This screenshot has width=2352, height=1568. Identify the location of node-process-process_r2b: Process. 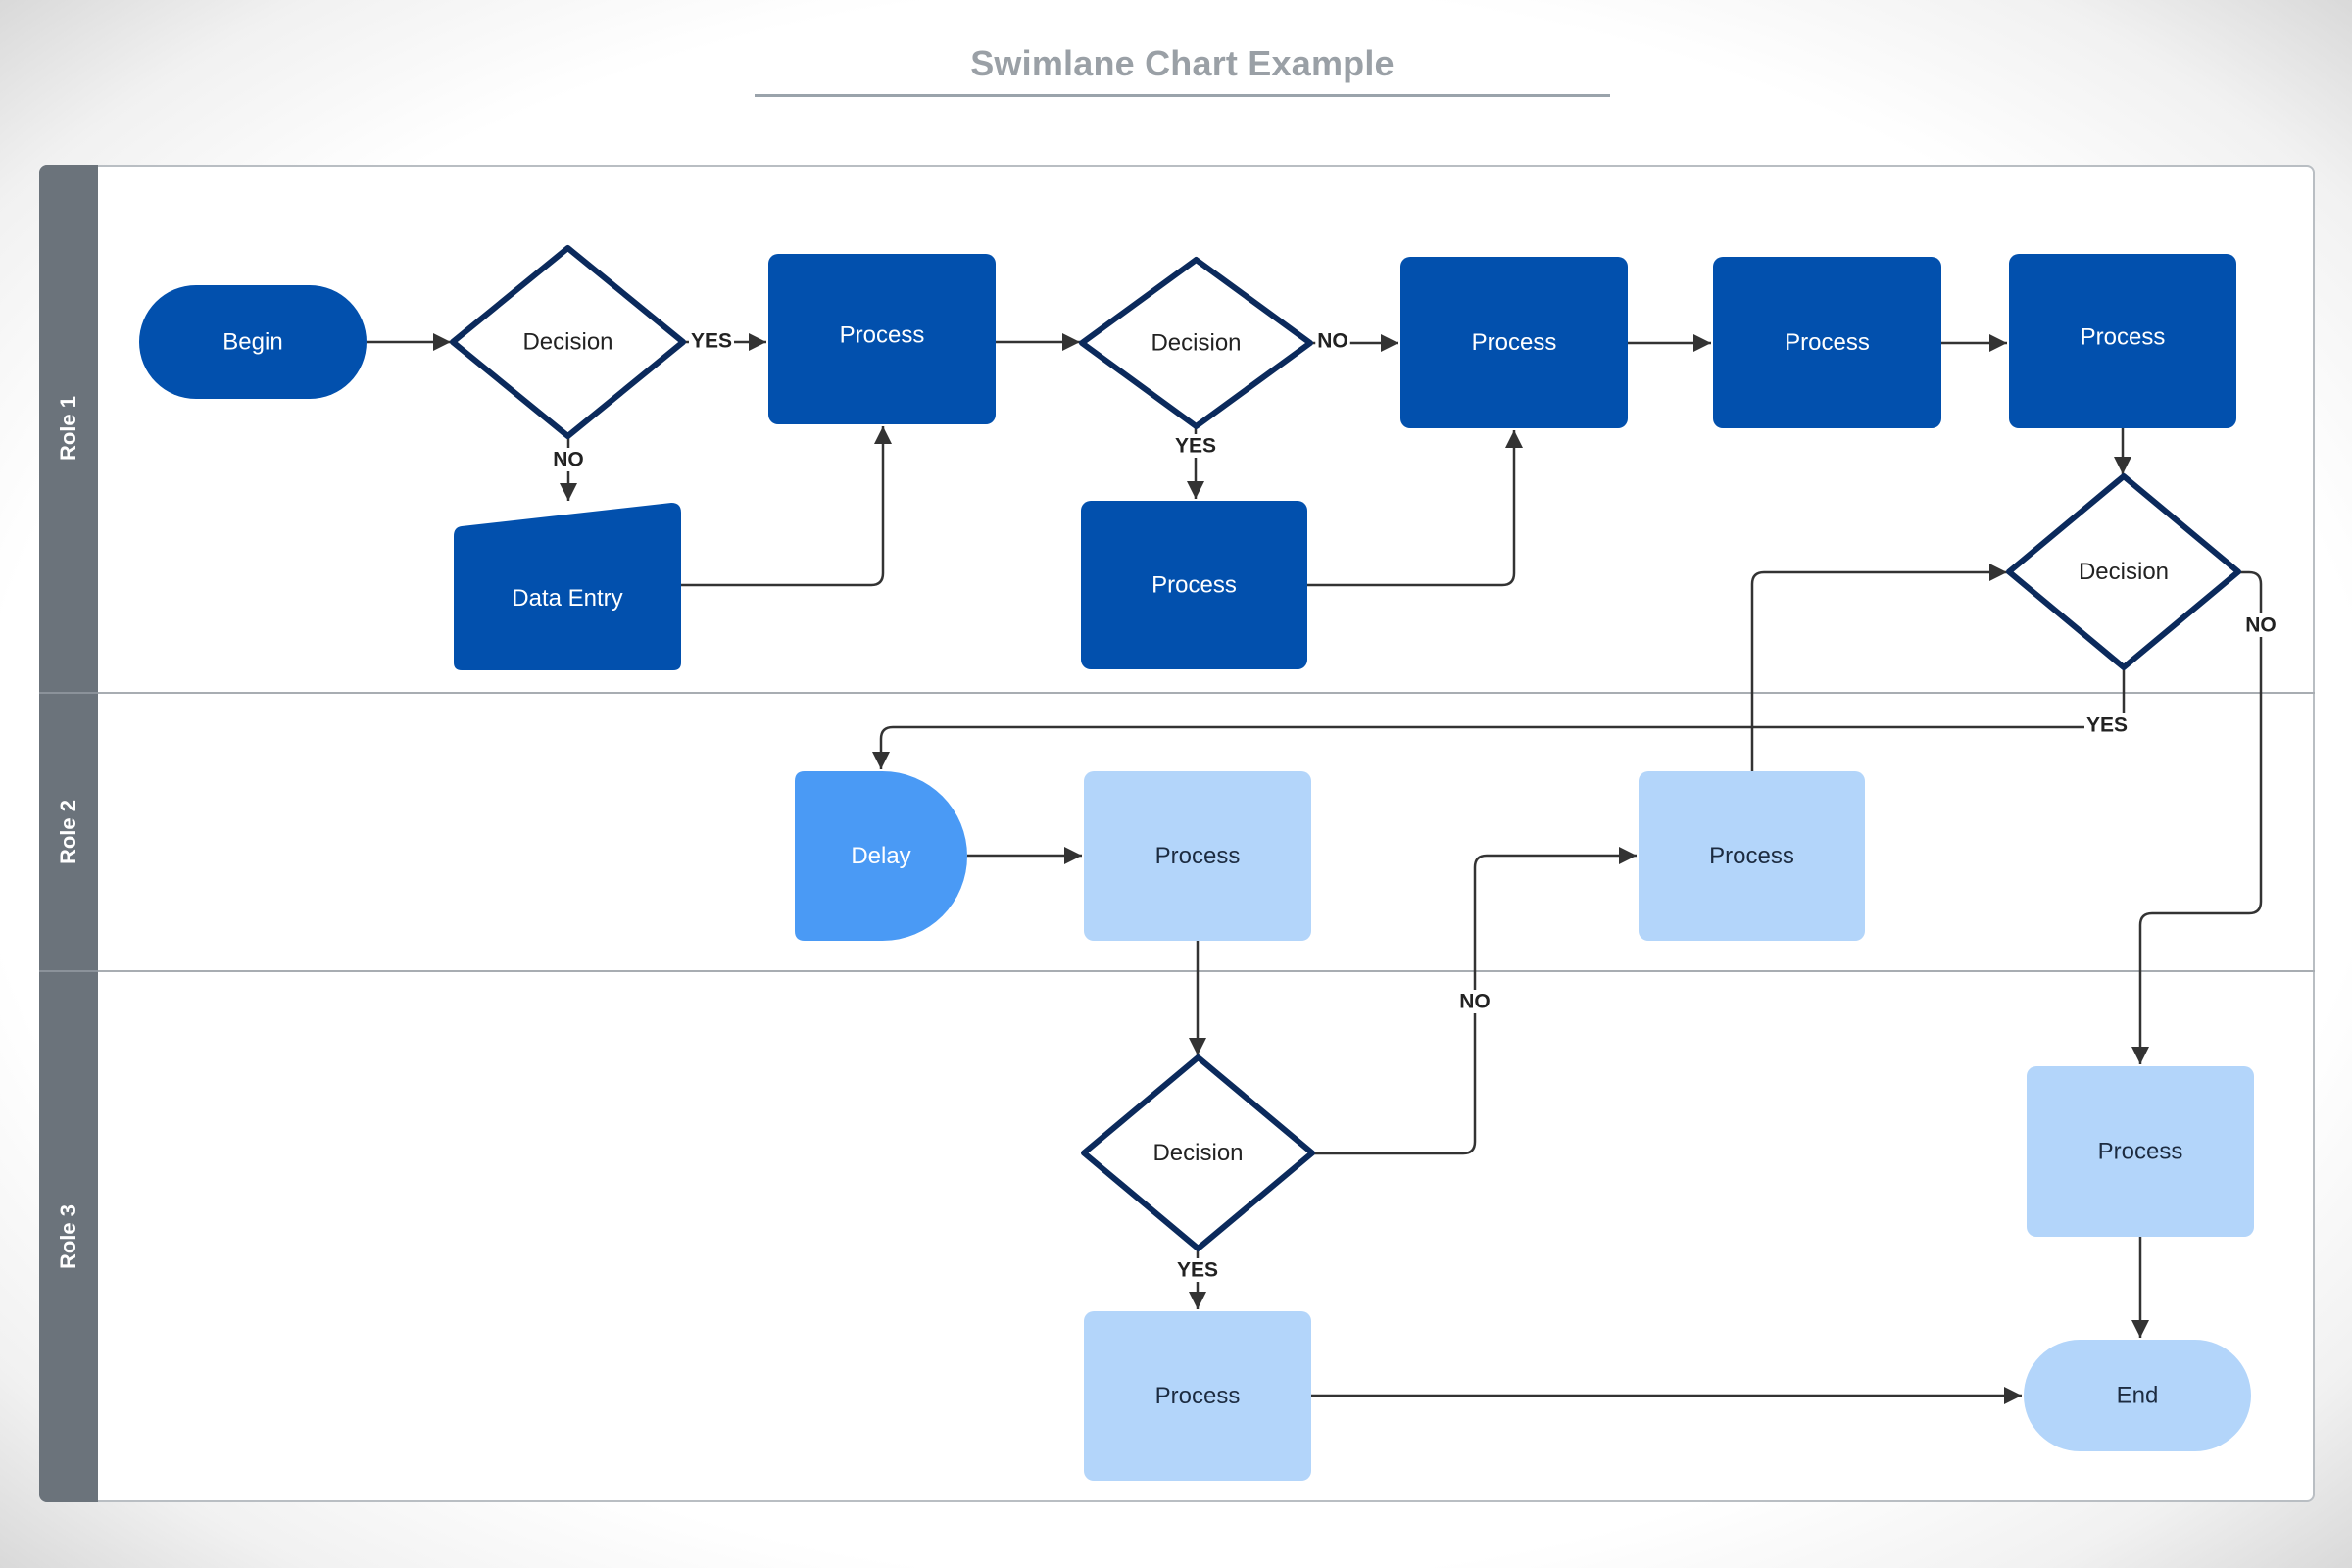
(1752, 856).